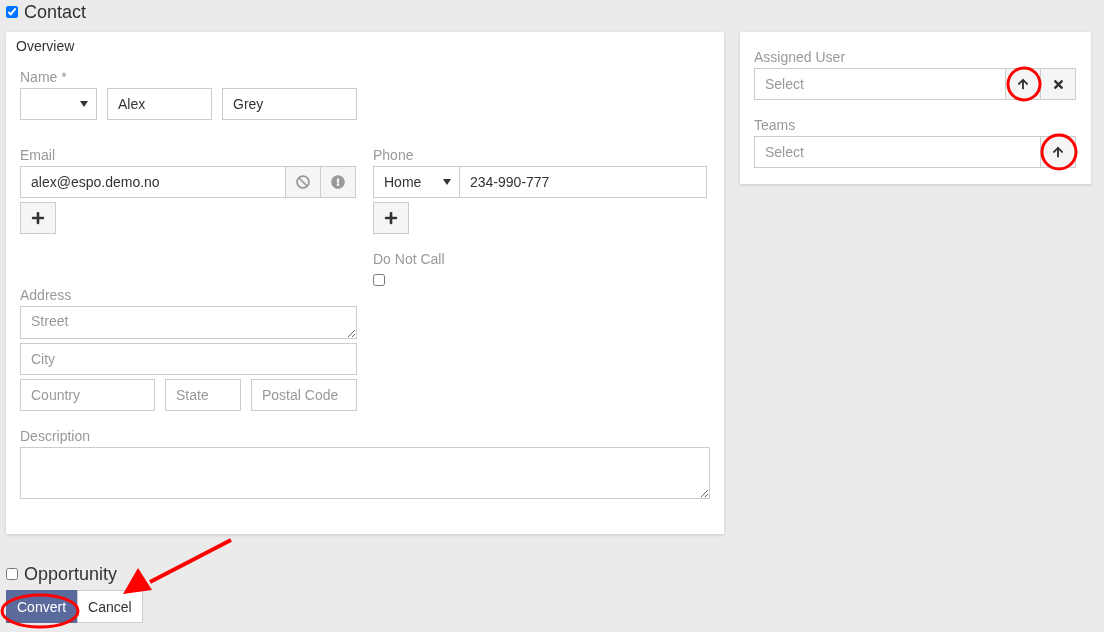  I want to click on ban-icon, so click(303, 182).